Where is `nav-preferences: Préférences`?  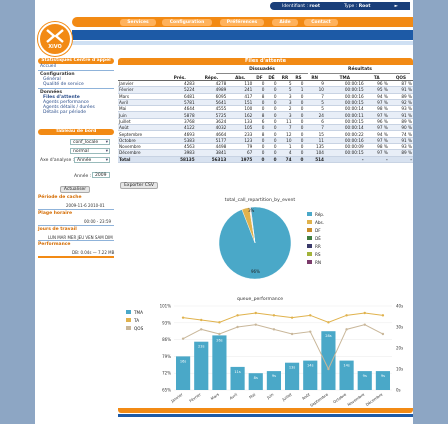
nav-preferences: Préférences is located at coordinates (242, 22).